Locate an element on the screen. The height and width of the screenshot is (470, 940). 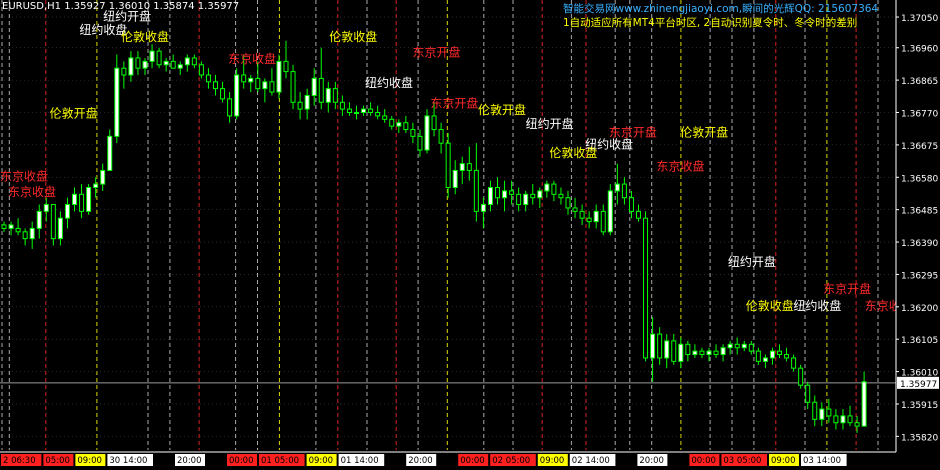
price-tick-label: 1.36580 is located at coordinates (919, 179).